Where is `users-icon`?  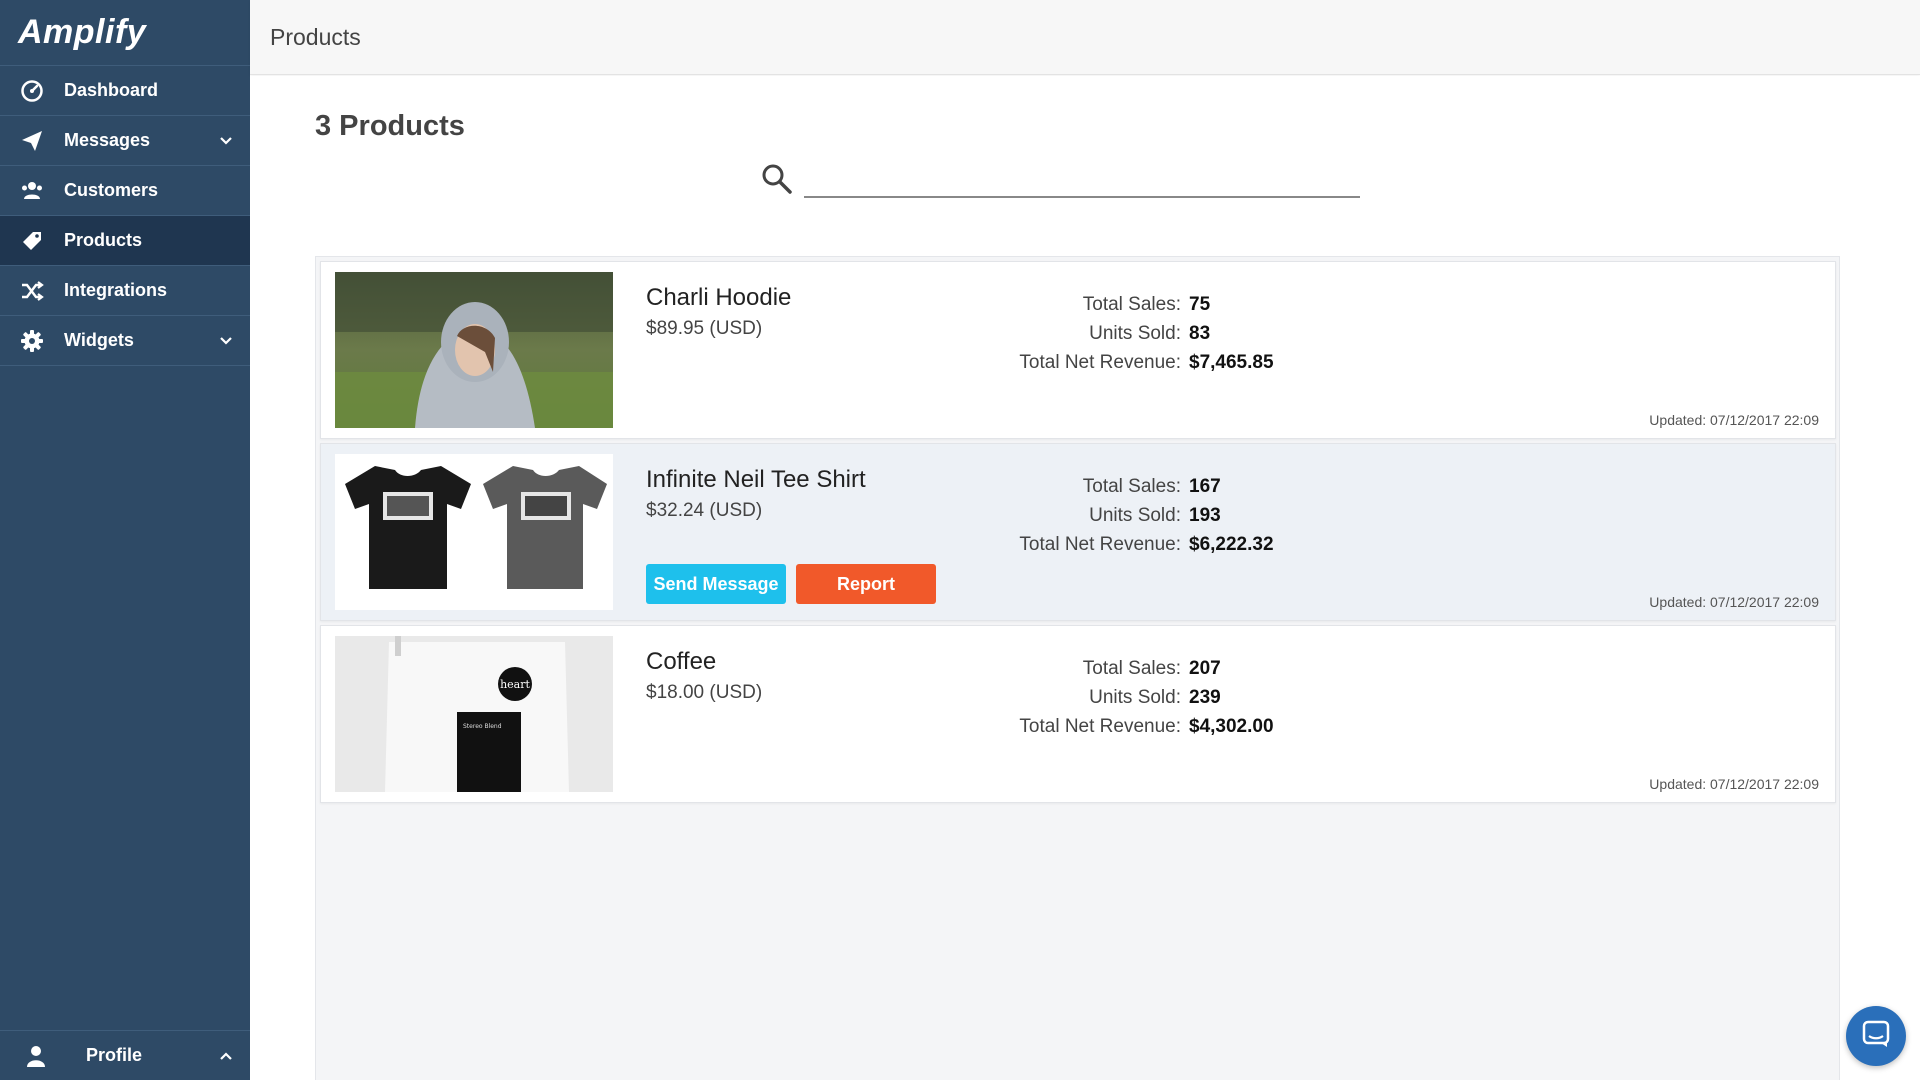 users-icon is located at coordinates (32, 191).